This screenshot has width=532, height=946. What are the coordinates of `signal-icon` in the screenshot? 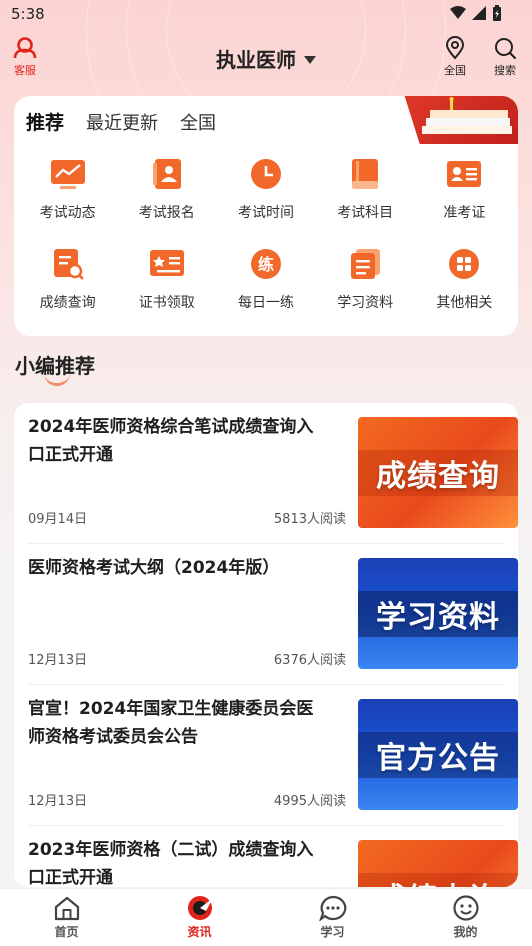 It's located at (479, 13).